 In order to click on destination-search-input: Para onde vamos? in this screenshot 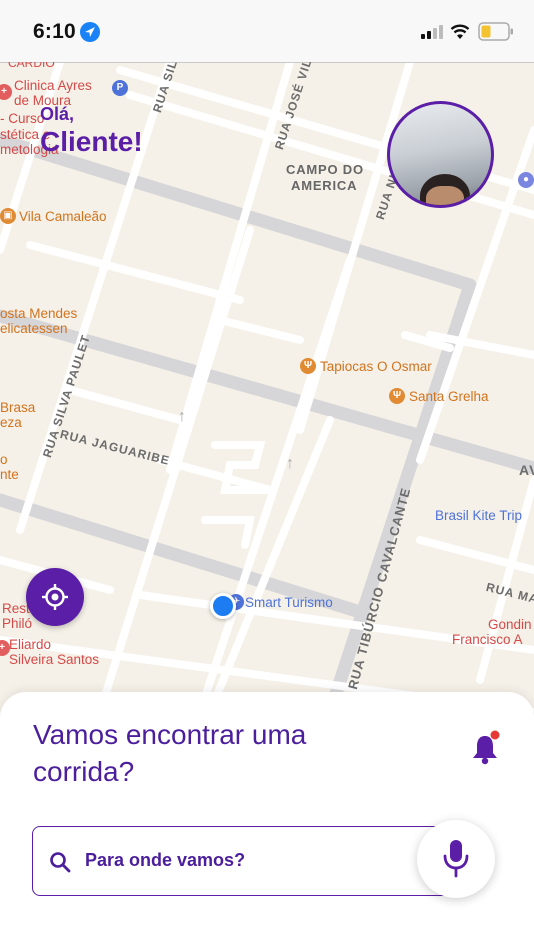, I will do `click(242, 861)`.